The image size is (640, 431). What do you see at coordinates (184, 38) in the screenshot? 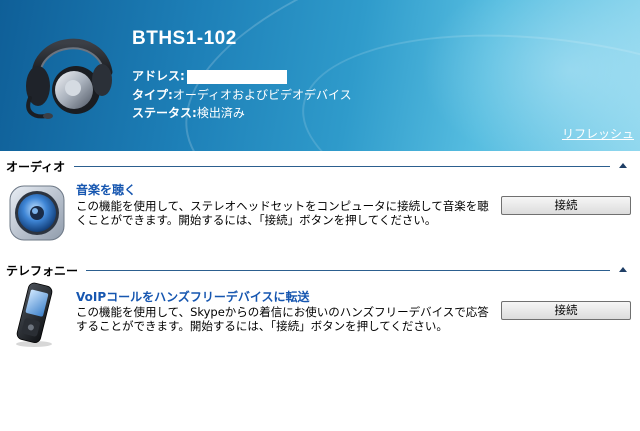
I see `device-name: BTHS1-102` at bounding box center [184, 38].